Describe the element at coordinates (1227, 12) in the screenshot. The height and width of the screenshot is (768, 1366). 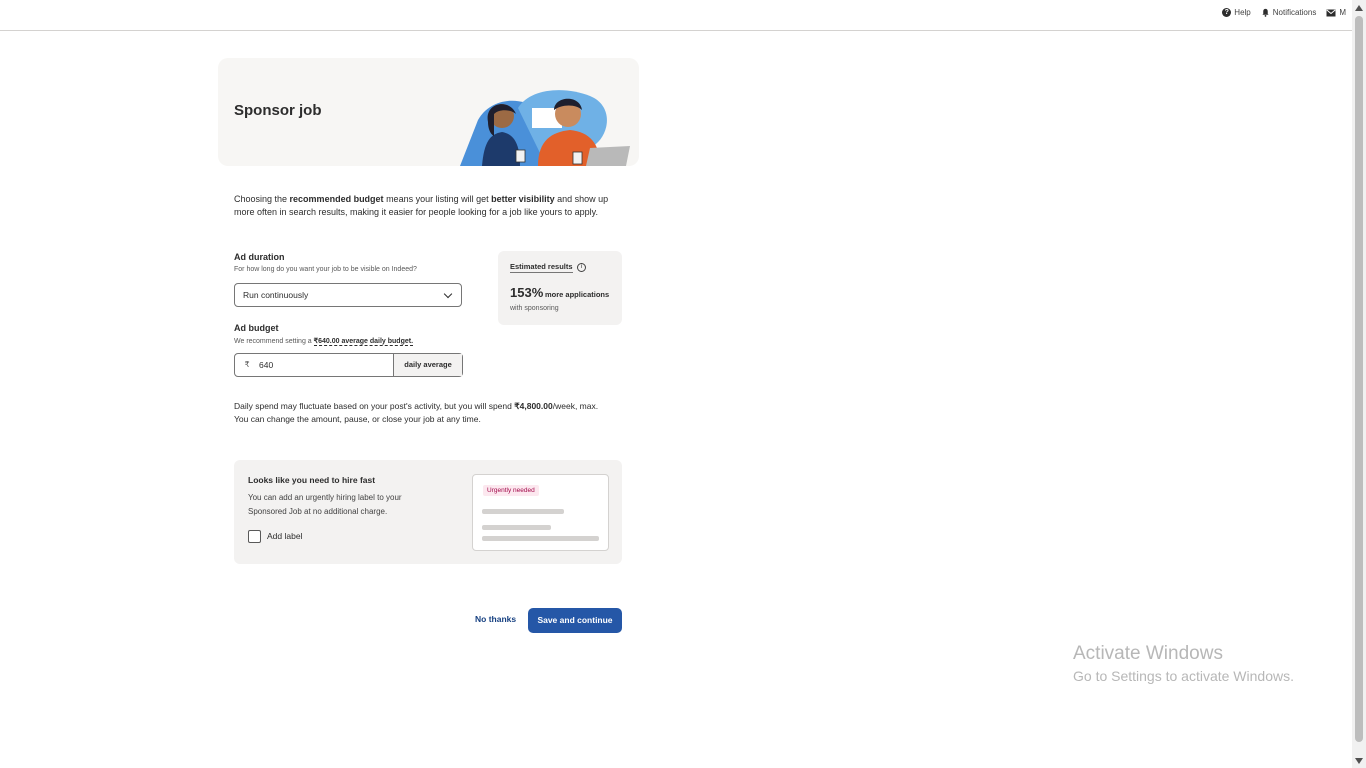
I see `help-icon: ?` at that location.